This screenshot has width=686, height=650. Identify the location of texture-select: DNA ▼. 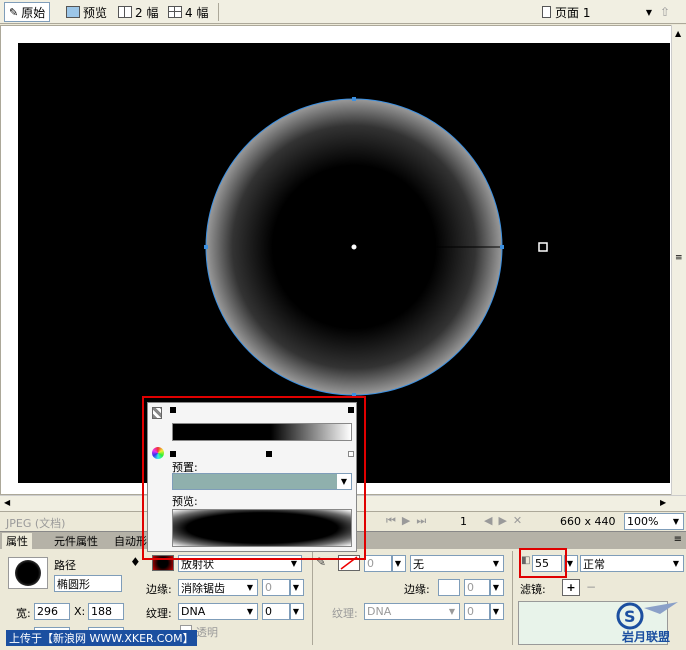
(218, 611).